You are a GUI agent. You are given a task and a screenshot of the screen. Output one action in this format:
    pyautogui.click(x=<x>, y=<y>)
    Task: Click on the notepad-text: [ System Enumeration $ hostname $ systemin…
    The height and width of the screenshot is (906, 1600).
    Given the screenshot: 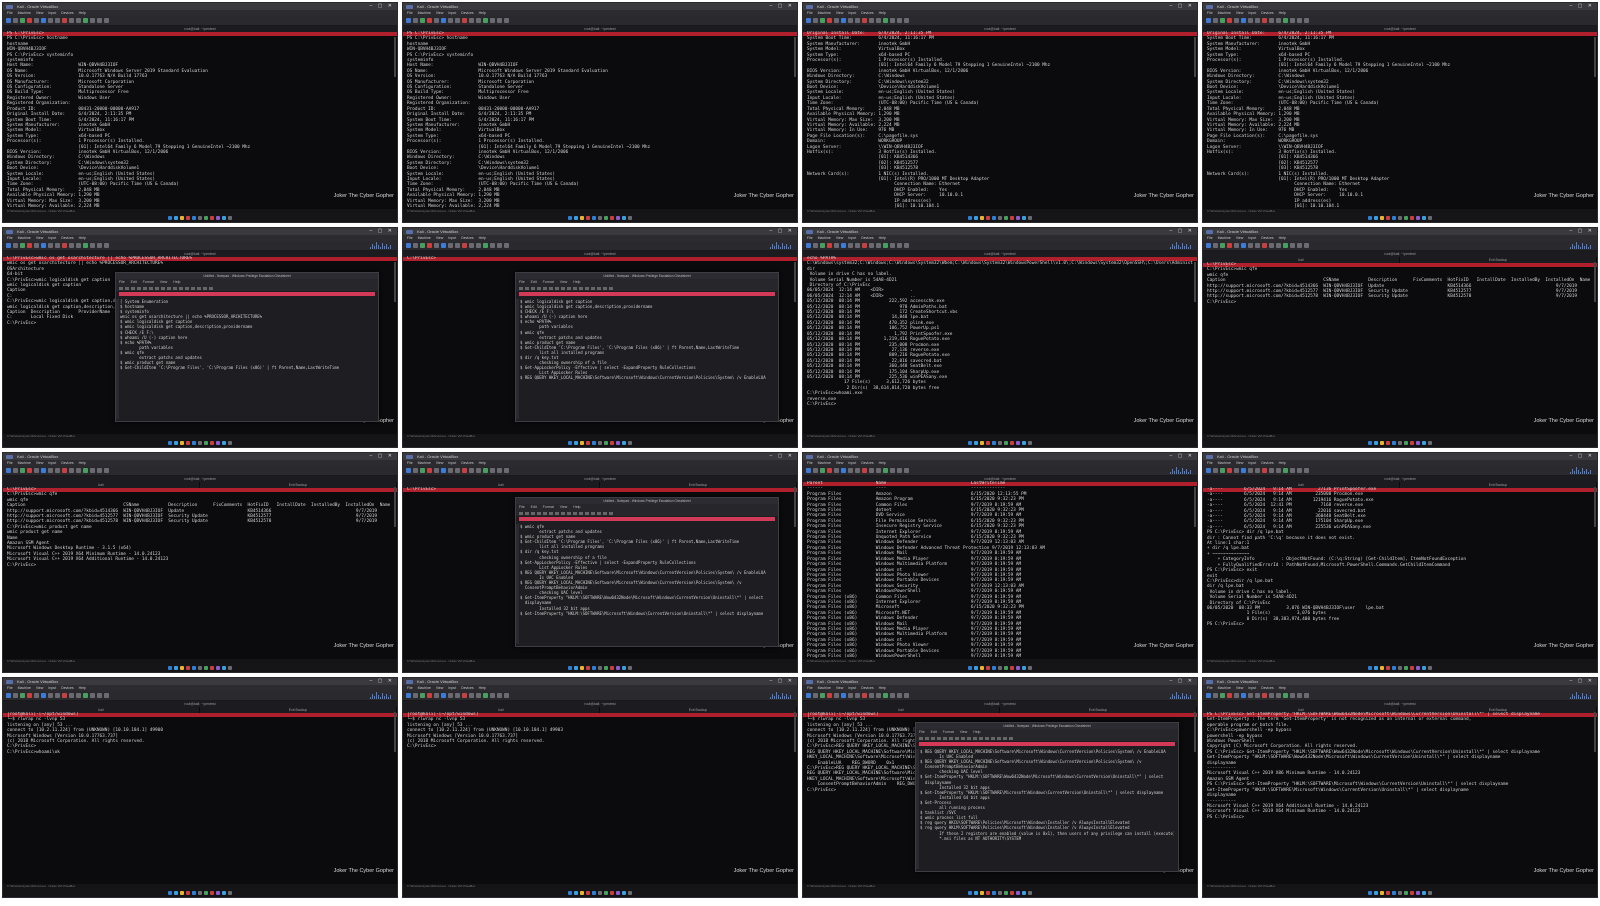 What is the action you would take?
    pyautogui.click(x=247, y=359)
    